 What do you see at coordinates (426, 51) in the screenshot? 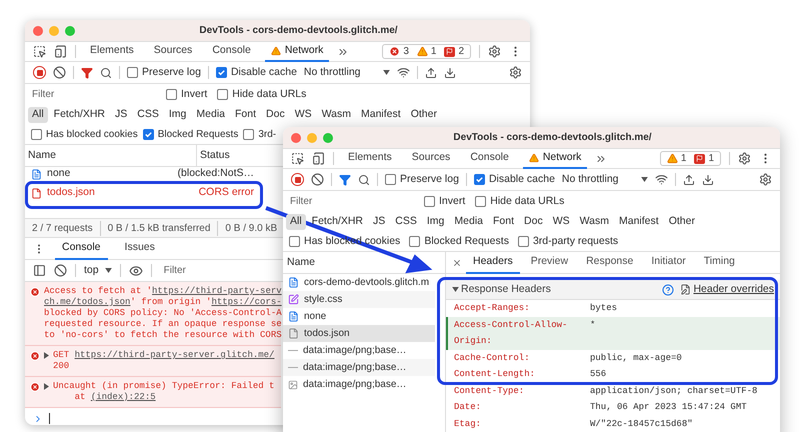
I see `counters-button: 3 1 2` at bounding box center [426, 51].